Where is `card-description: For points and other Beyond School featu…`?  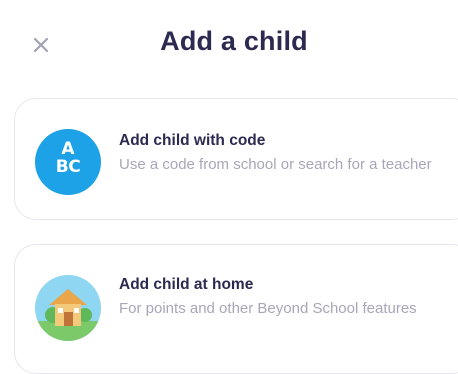
card-description: For points and other Beyond School featu… is located at coordinates (268, 308).